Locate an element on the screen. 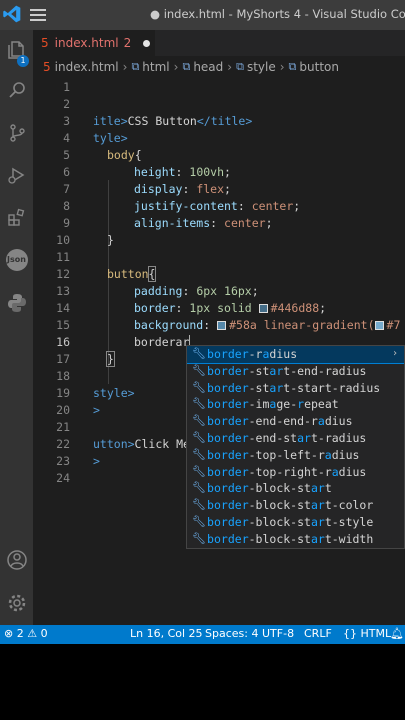 The image size is (405, 720). code-line: display: flex; is located at coordinates (182, 189).